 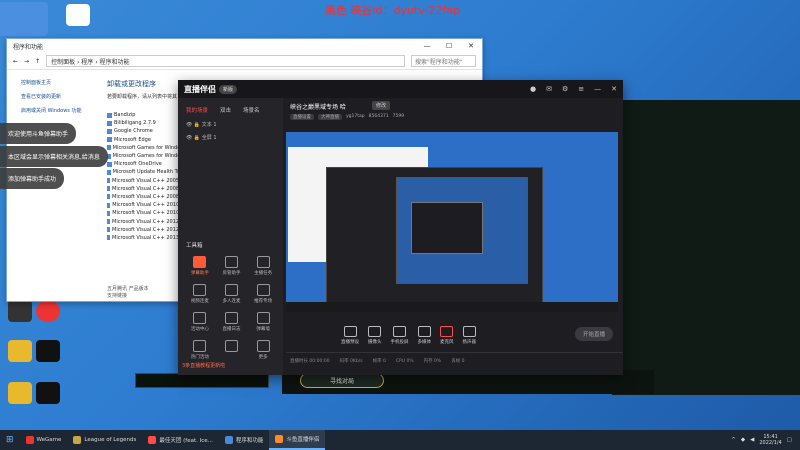 I want to click on tray-chevron-icon: ^, so click(x=733, y=440).